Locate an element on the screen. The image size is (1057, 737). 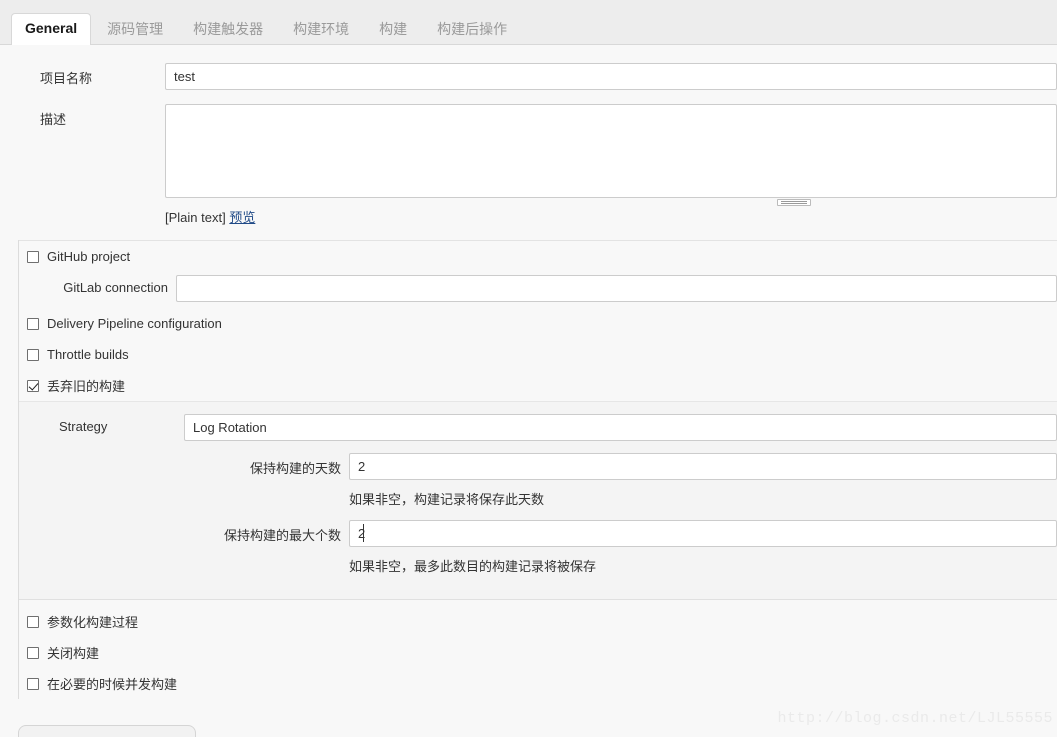
markup-formatter-row: [Plain text] 预览 is located at coordinates (528, 212).